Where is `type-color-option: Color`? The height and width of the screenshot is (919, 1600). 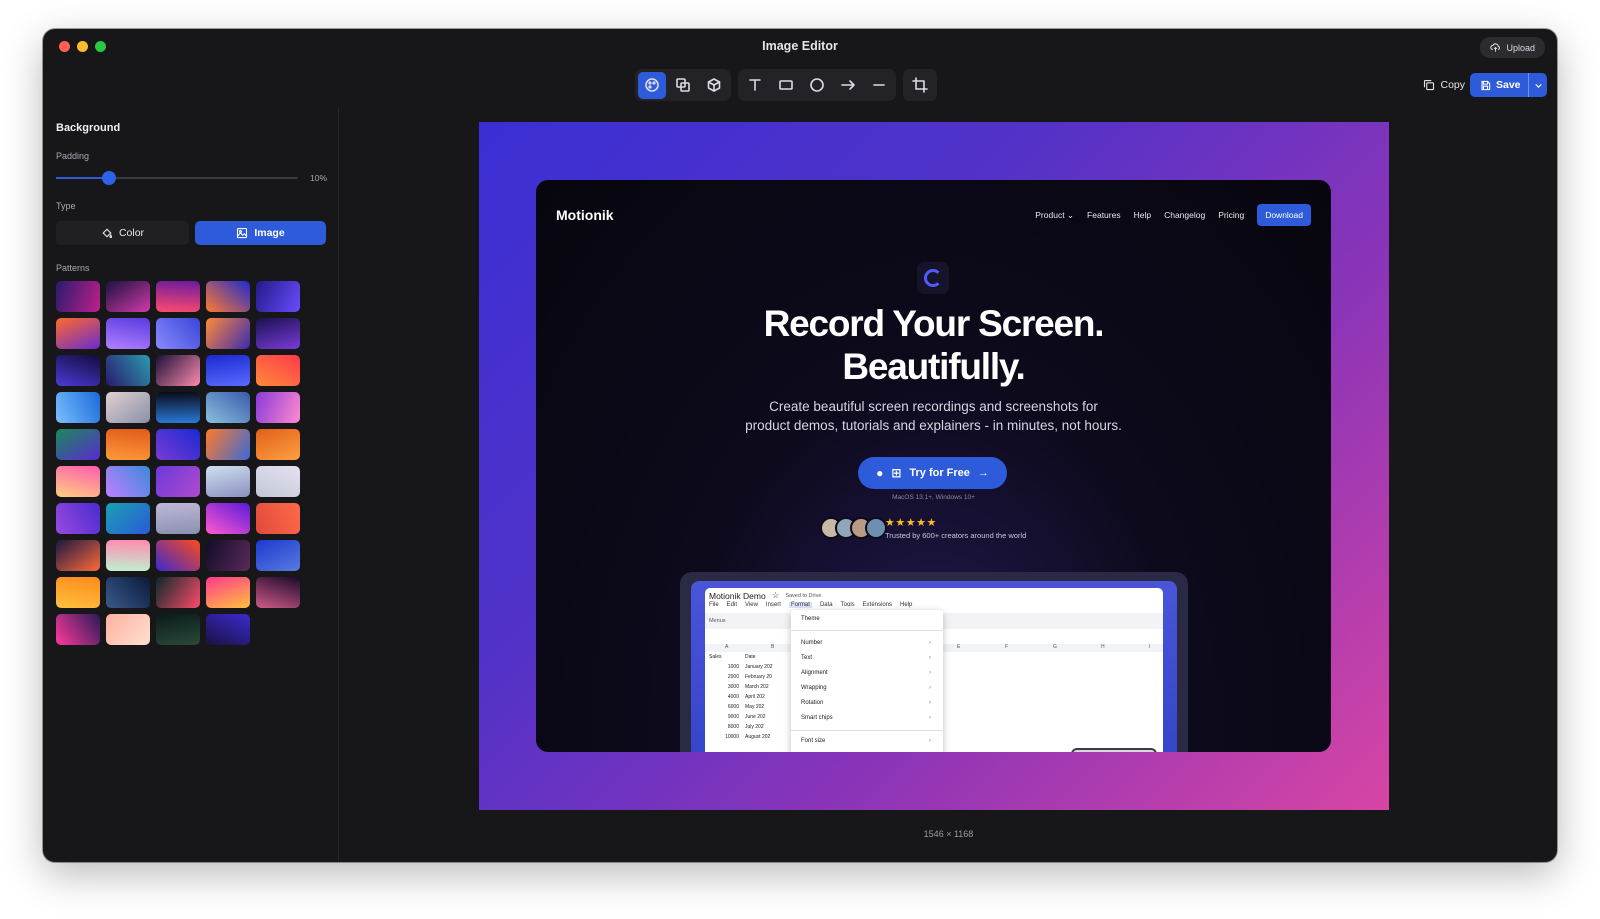
type-color-option: Color is located at coordinates (122, 233).